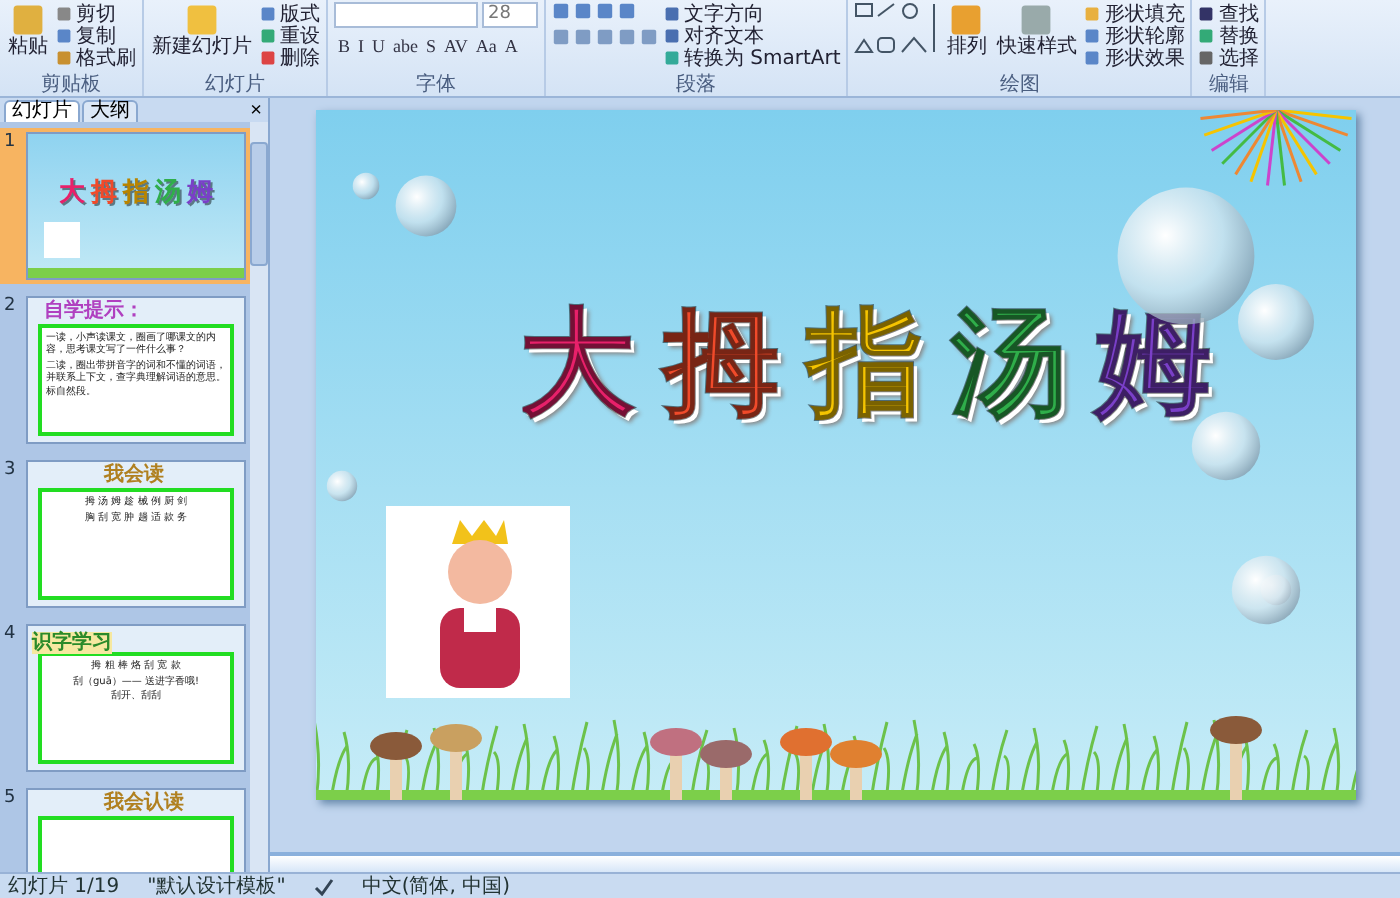 The width and height of the screenshot is (1400, 898). Describe the element at coordinates (290, 13) in the screenshot. I see `ribbon-button: 版式` at that location.